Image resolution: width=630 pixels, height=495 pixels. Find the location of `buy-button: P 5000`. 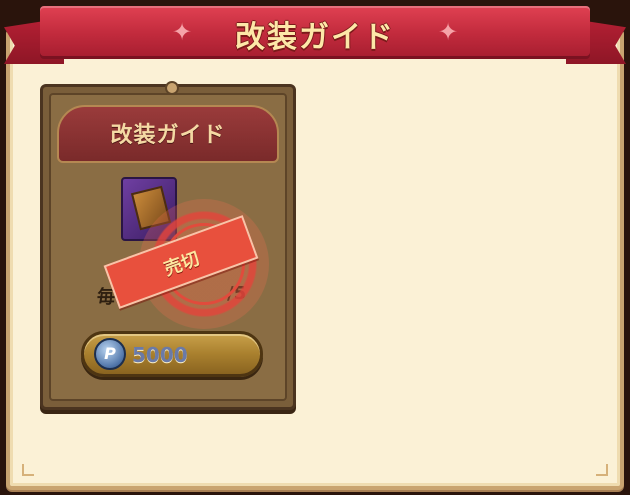

buy-button: P 5000 is located at coordinates (172, 354).